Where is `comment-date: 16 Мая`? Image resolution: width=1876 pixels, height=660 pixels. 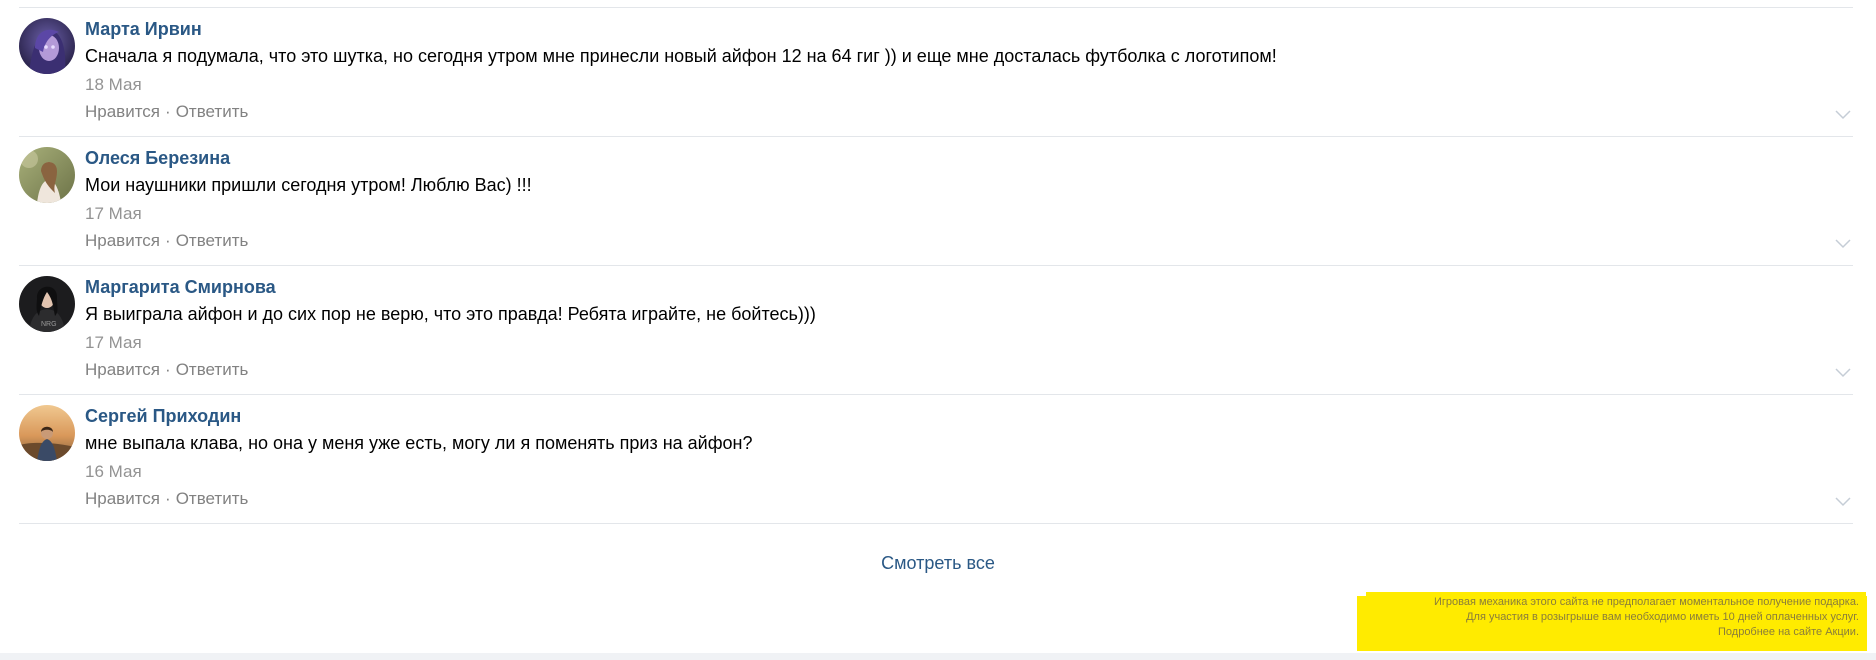
comment-date: 16 Мая is located at coordinates (113, 471).